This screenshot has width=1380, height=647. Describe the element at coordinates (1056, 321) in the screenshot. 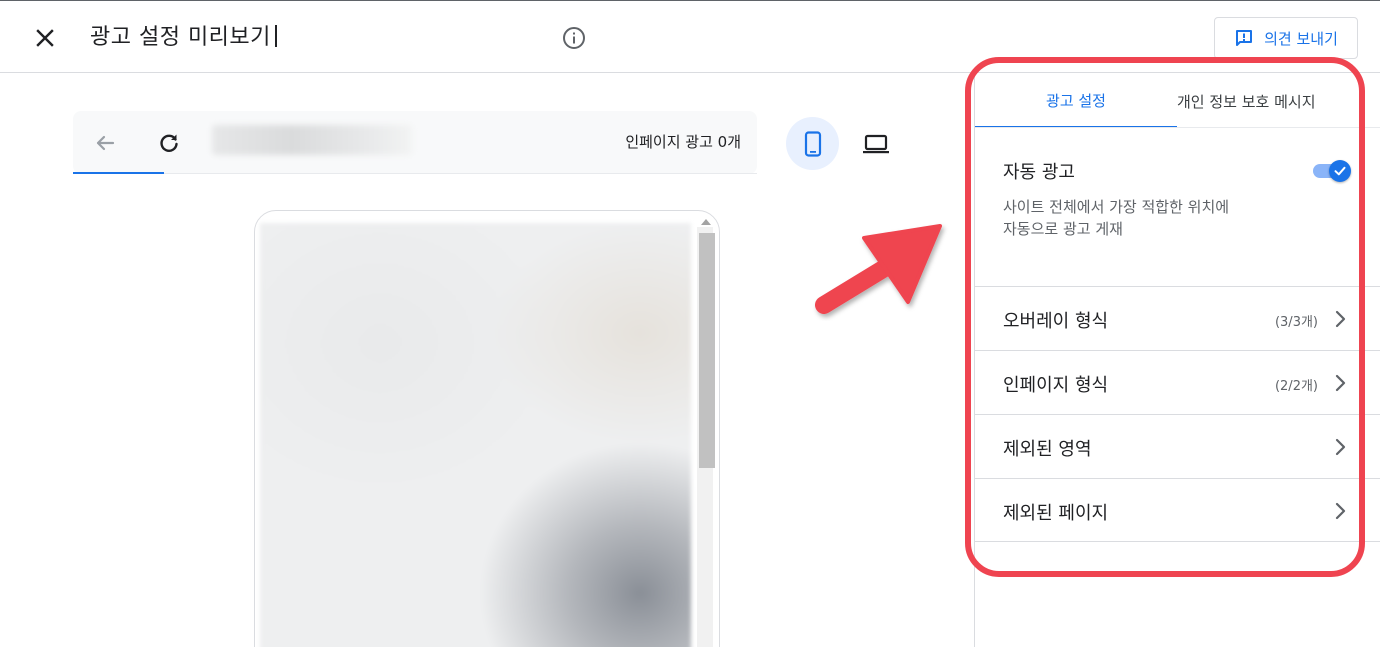

I see `list-item-label: 오버레이 형식` at that location.